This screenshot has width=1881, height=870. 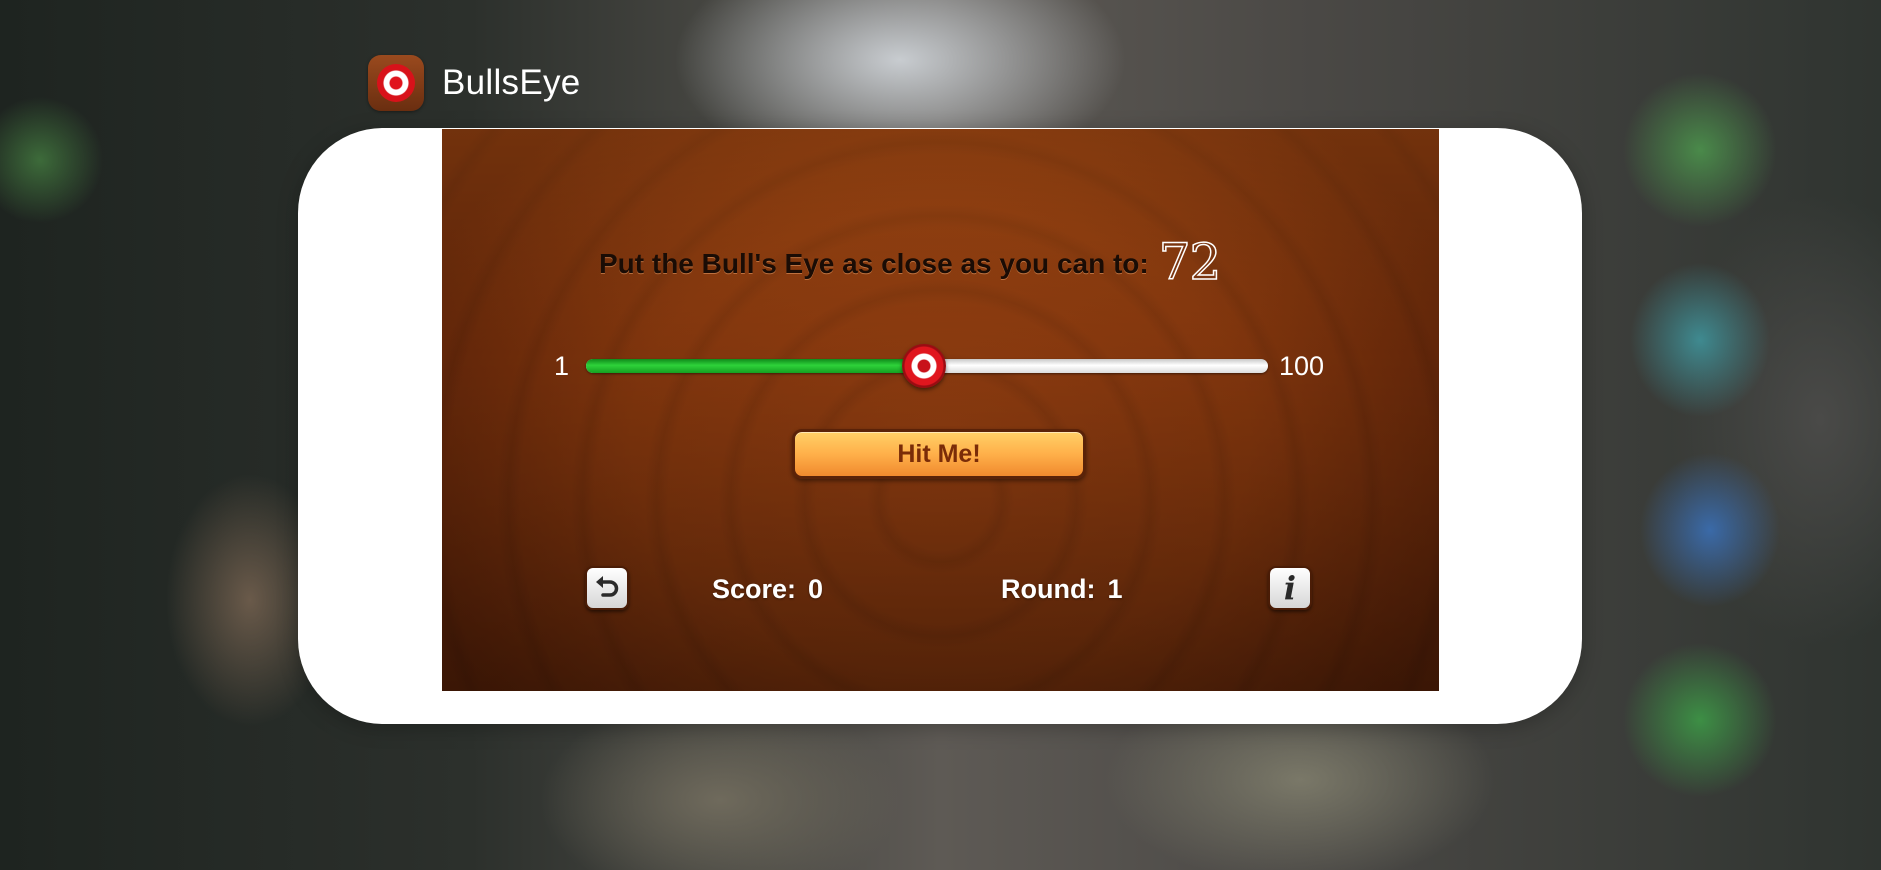 I want to click on app-name: BullsEye, so click(x=511, y=82).